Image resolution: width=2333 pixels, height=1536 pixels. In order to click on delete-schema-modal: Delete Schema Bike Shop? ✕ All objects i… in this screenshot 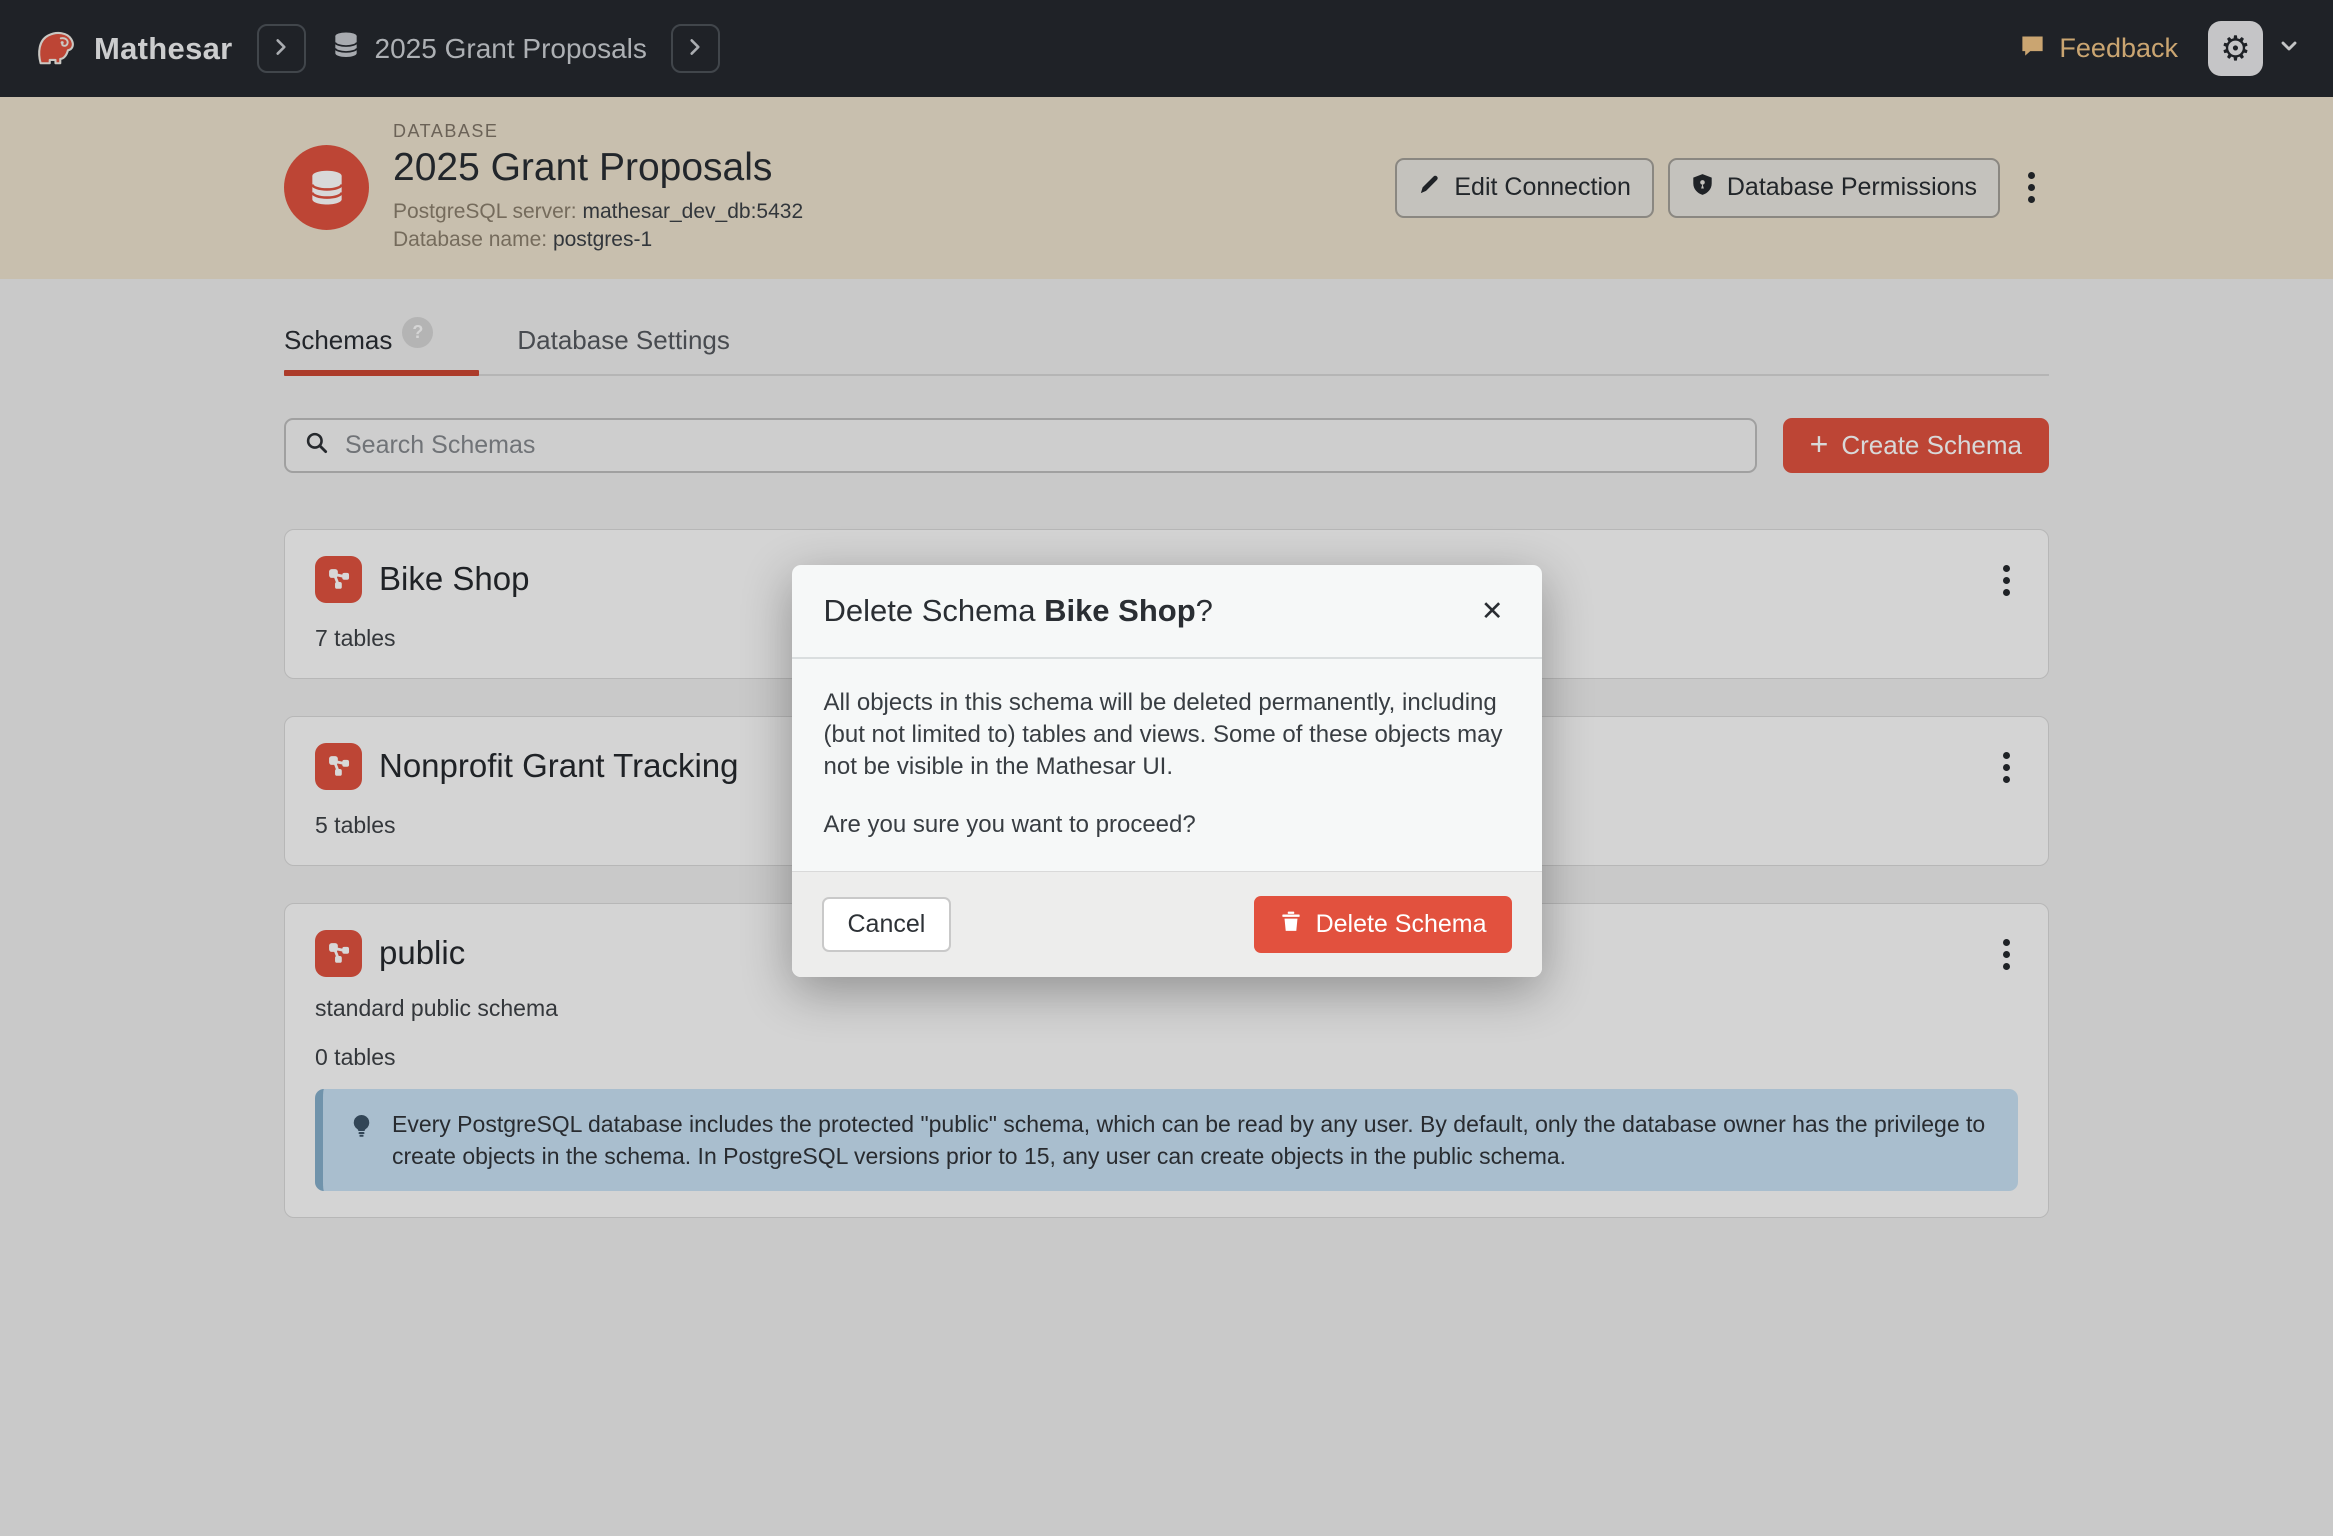, I will do `click(1166, 771)`.